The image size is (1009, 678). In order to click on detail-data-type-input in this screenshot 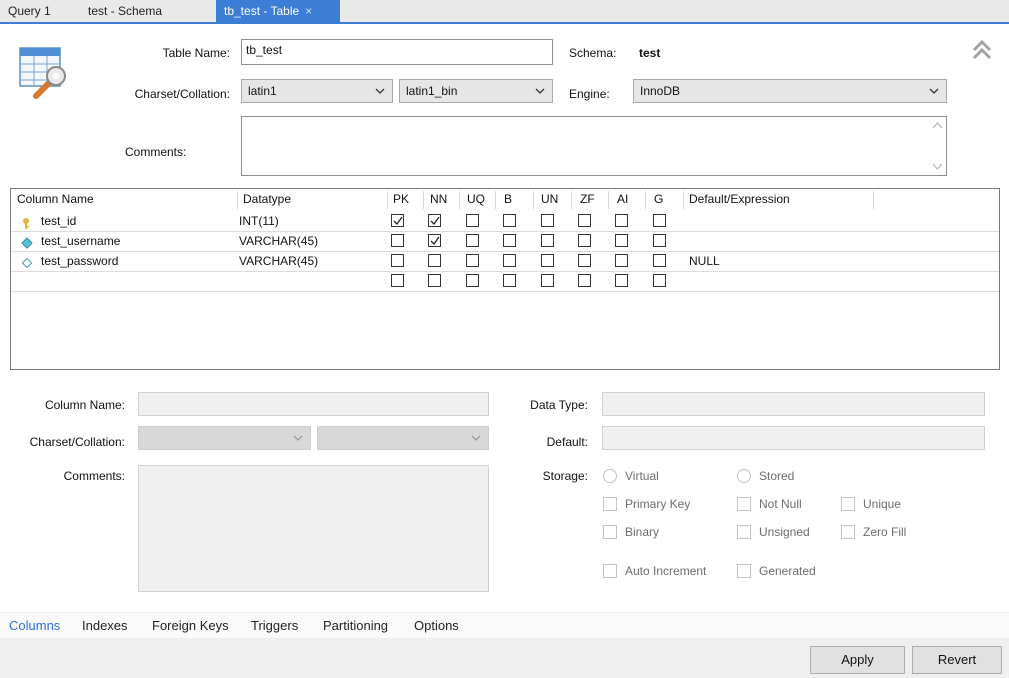, I will do `click(793, 404)`.